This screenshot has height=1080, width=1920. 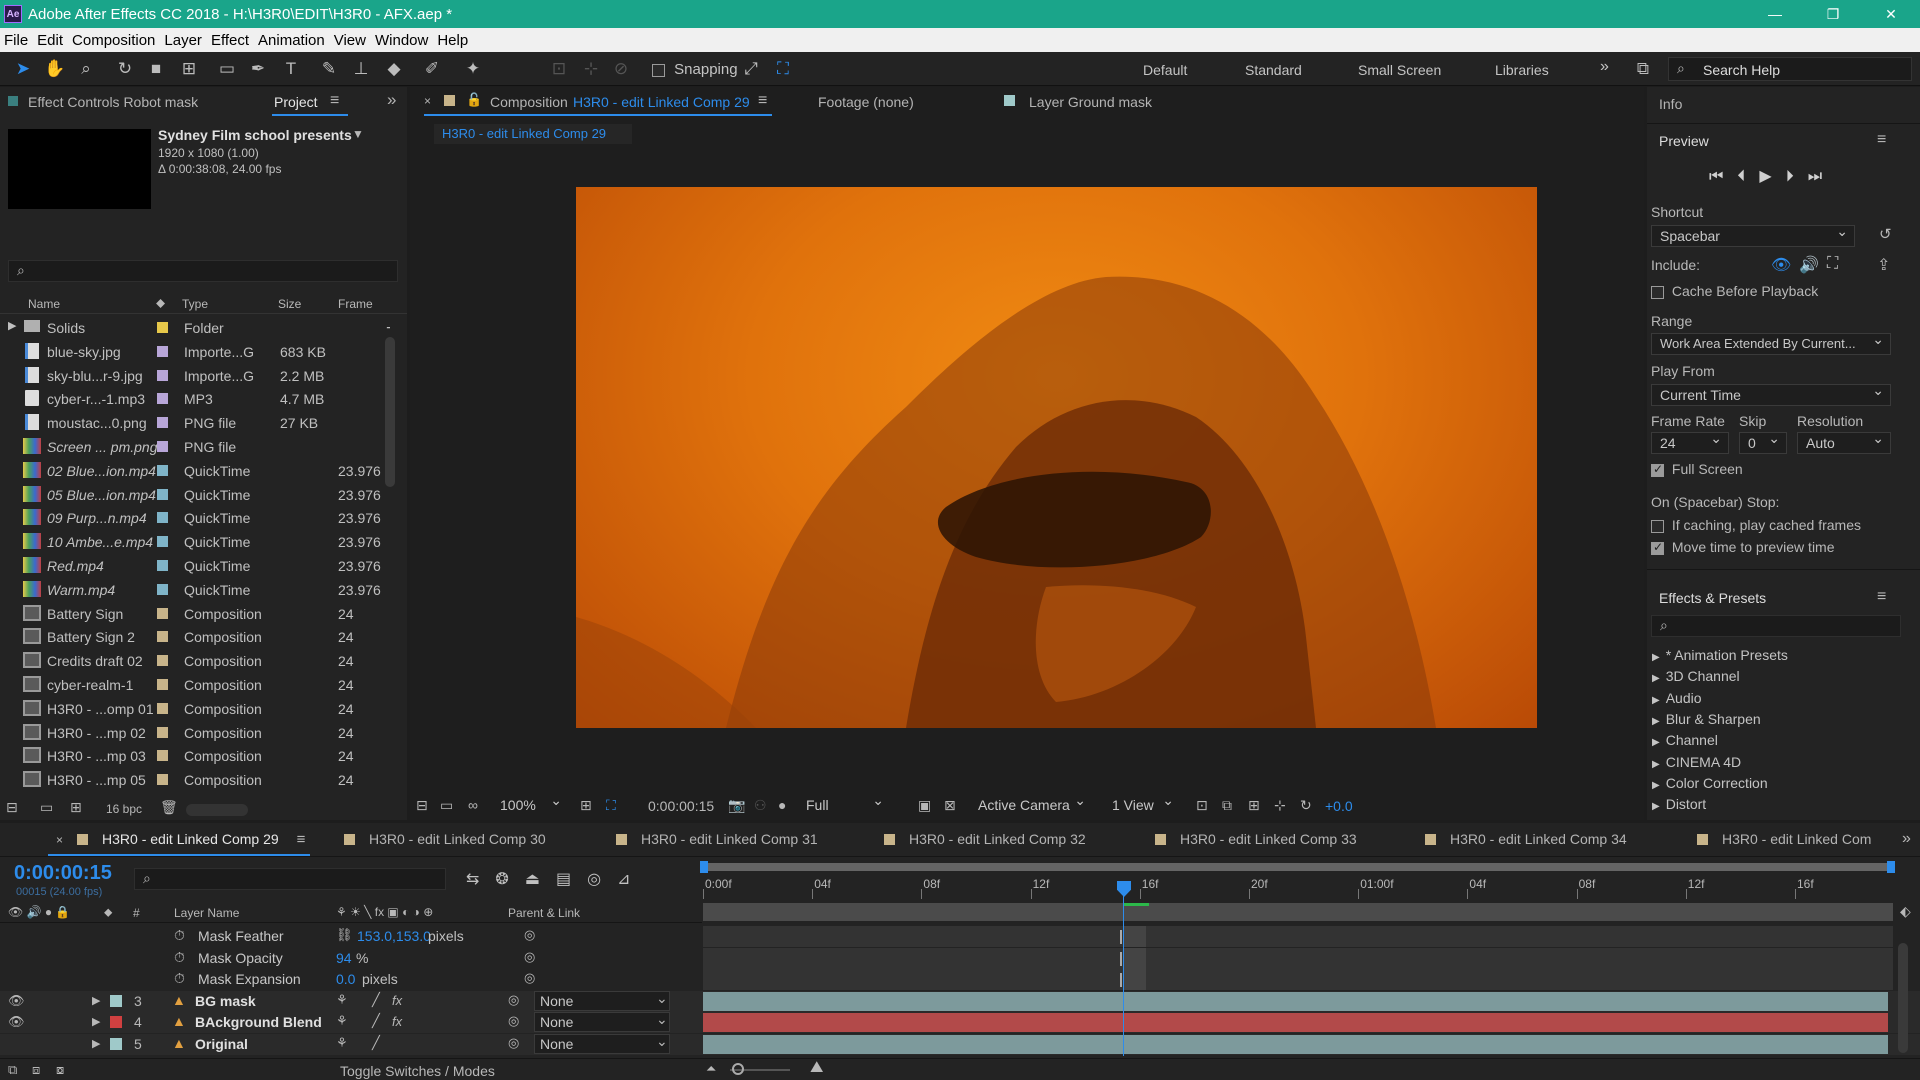 What do you see at coordinates (529, 935) in the screenshot?
I see `expression-pickwhip-icon: ◎` at bounding box center [529, 935].